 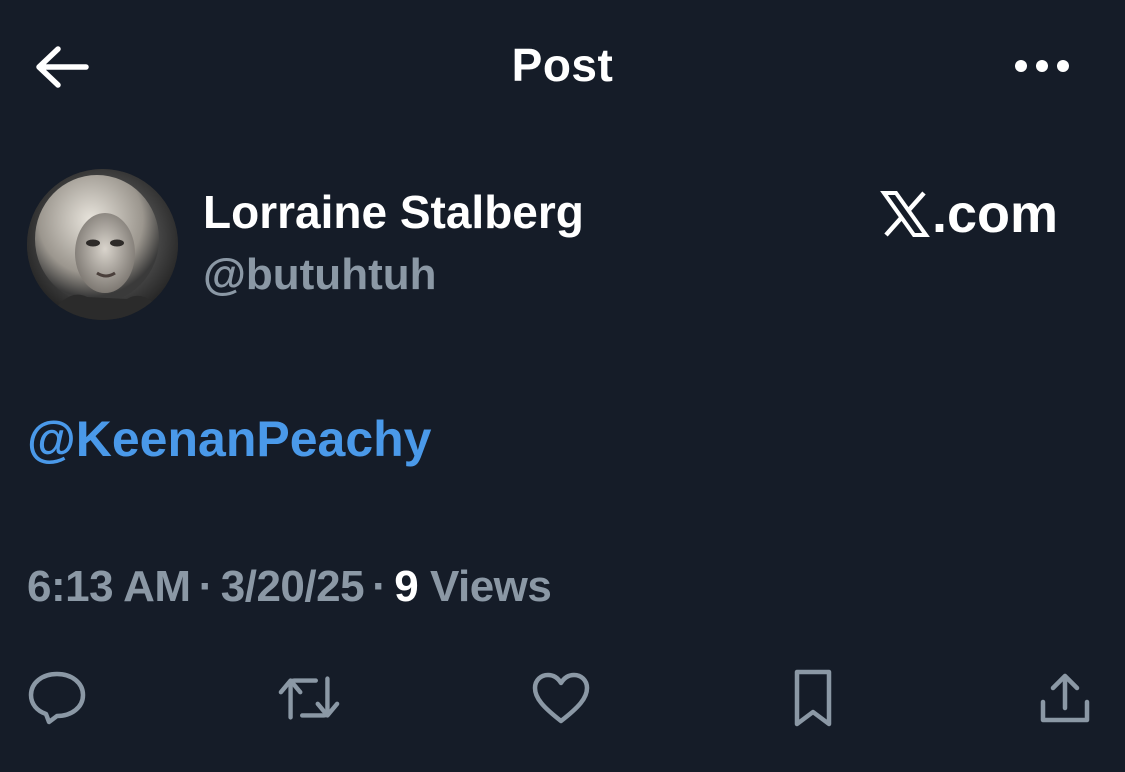 I want to click on bookmark-button, so click(x=813, y=698).